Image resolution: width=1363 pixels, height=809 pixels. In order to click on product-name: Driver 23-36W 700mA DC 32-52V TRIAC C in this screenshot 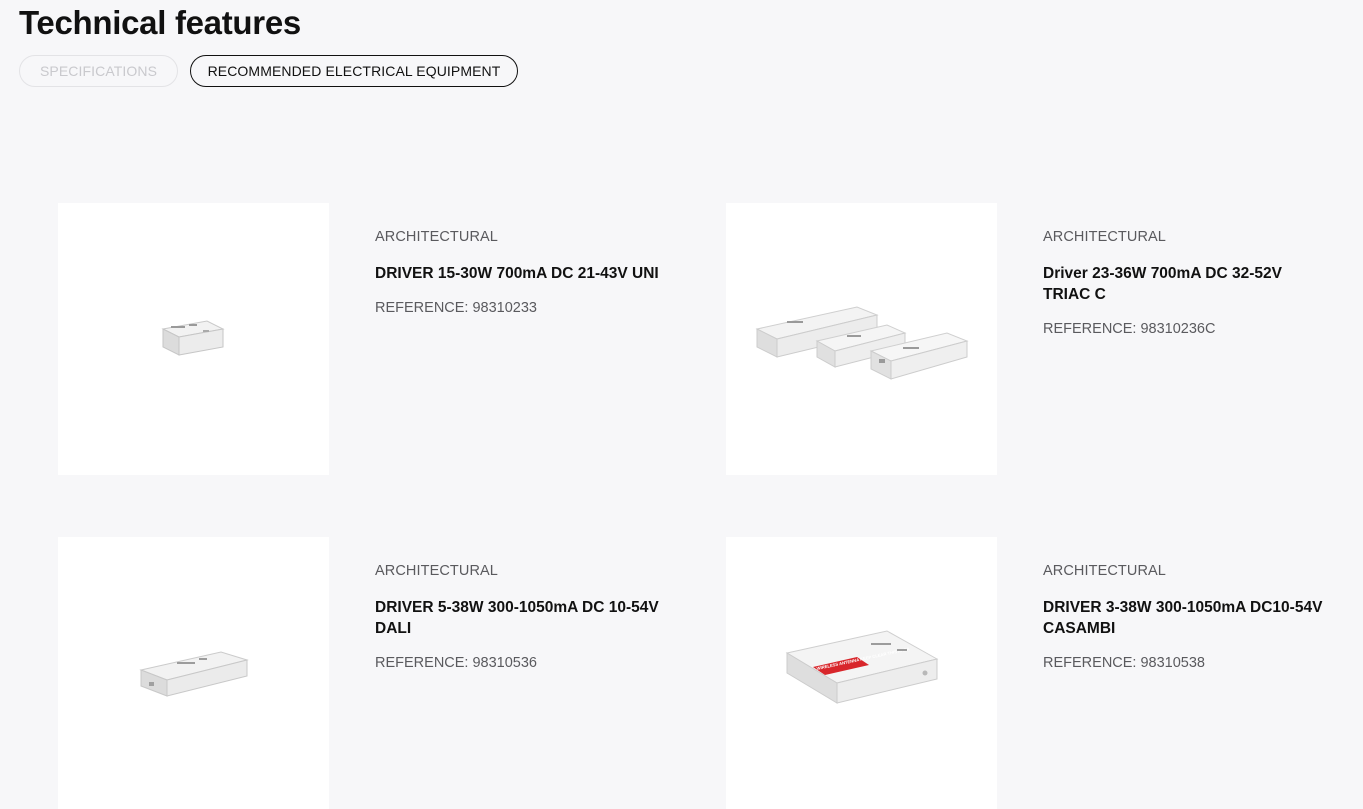, I will do `click(1188, 284)`.